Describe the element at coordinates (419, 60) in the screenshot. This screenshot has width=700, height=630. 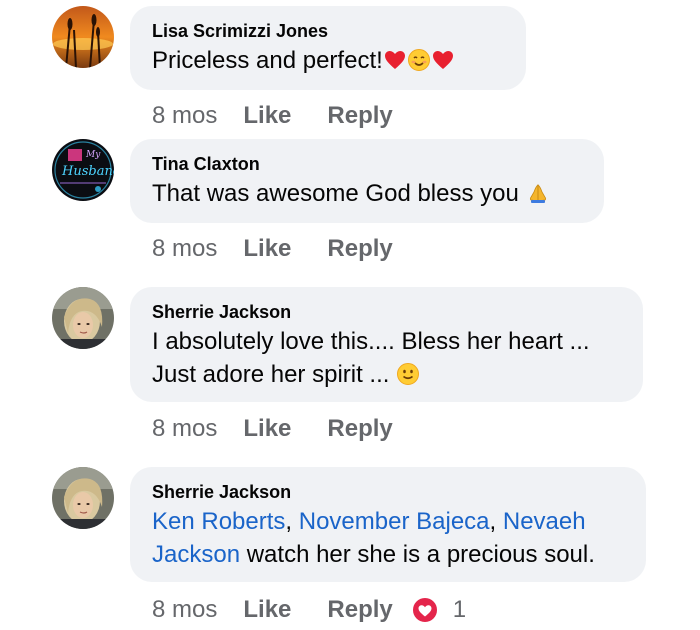
I see `smiling-face-emoji-icon` at that location.